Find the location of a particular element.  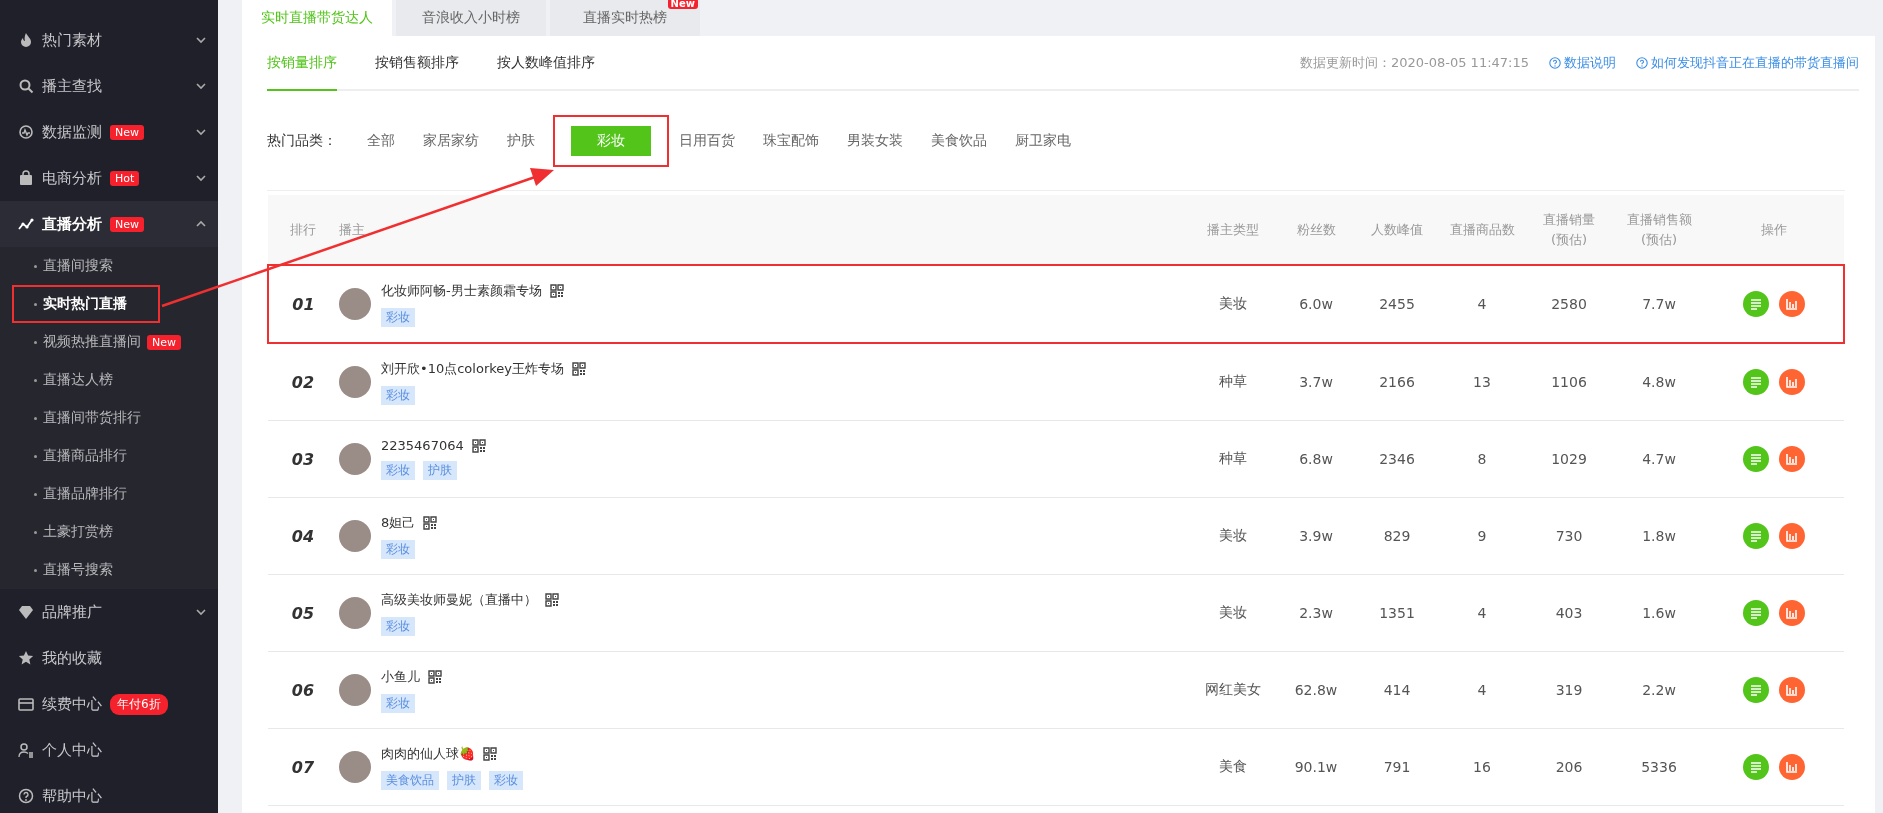

sort-tab: 按销售额排序 is located at coordinates (417, 63).